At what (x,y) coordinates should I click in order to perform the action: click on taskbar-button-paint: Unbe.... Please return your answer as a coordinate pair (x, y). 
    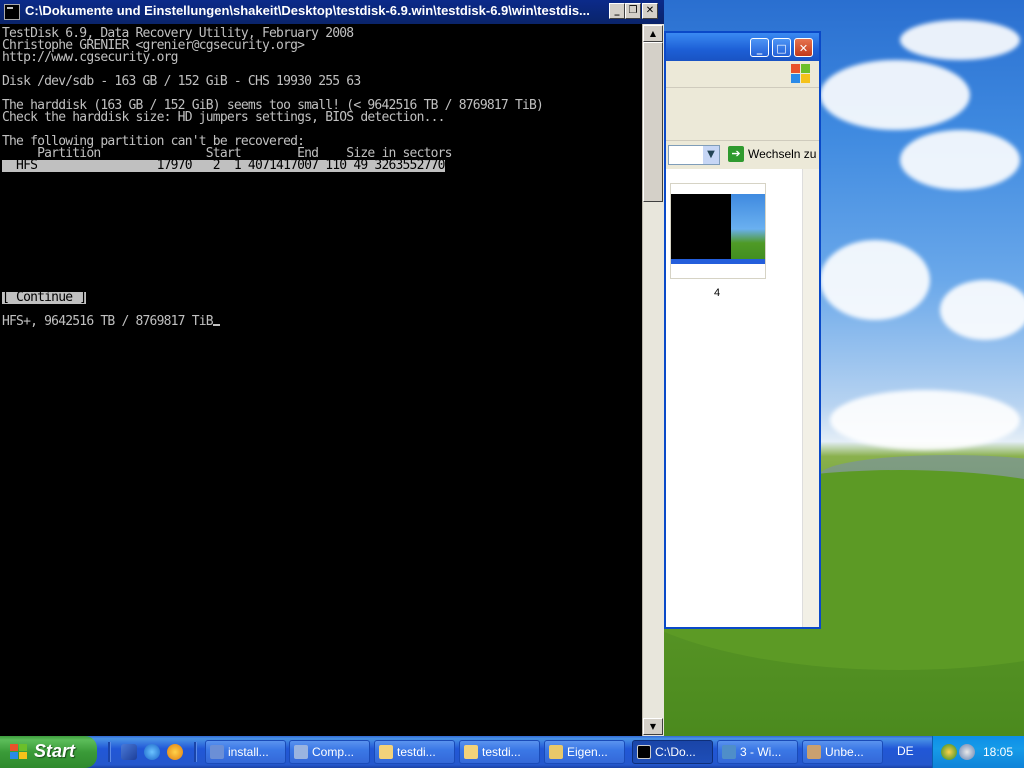
    Looking at the image, I should click on (842, 752).